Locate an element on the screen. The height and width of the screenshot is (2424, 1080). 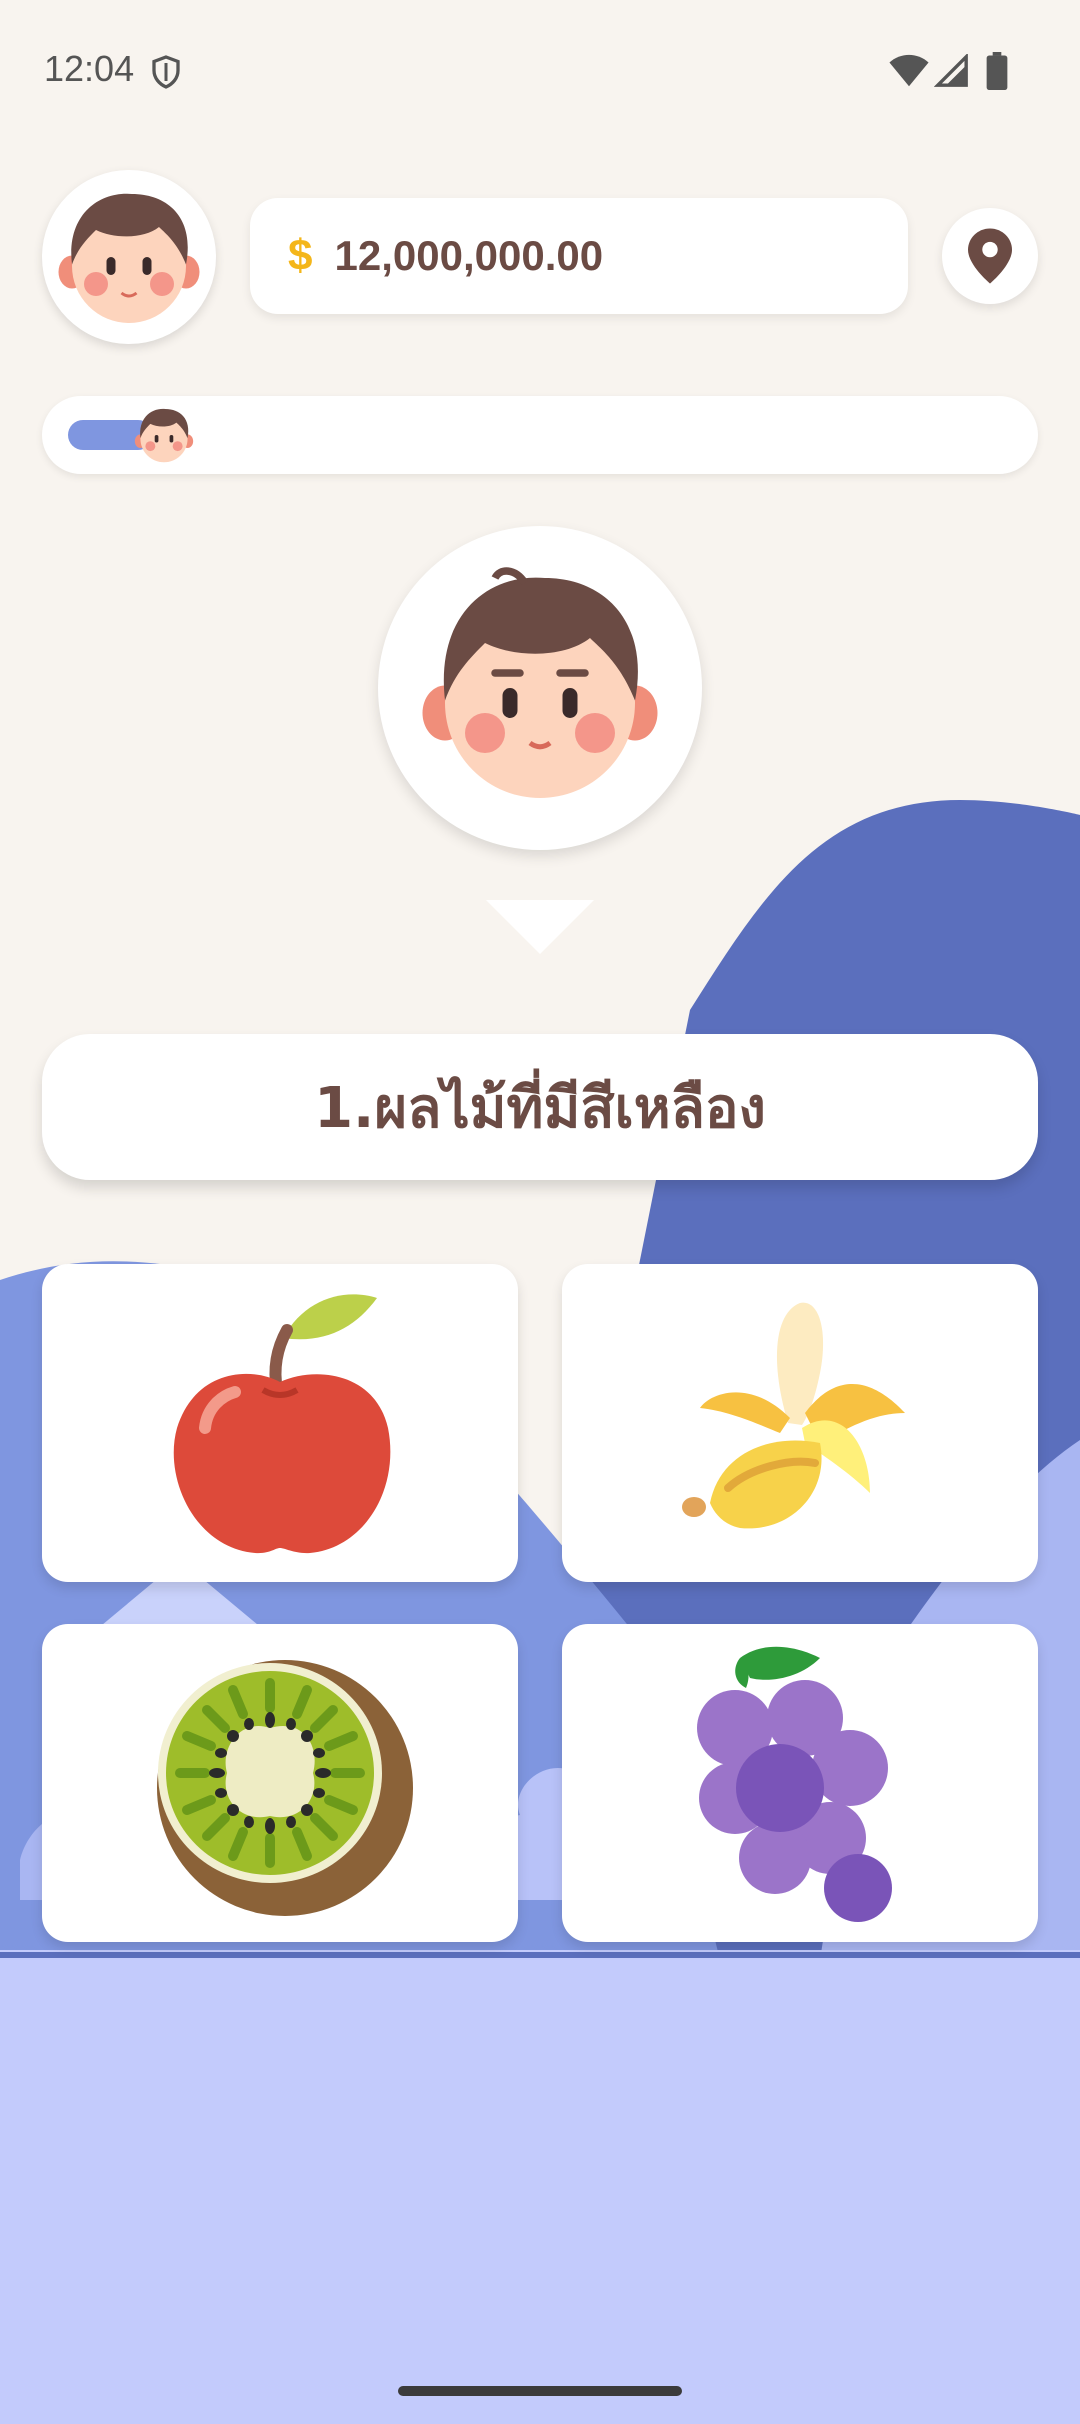
profile-avatar is located at coordinates (129, 257).